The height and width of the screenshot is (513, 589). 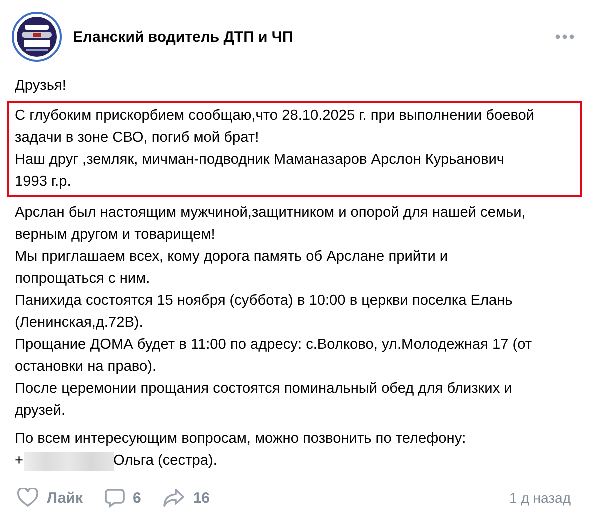 What do you see at coordinates (83, 279) in the screenshot?
I see `post-text: попрощаться с ним.` at bounding box center [83, 279].